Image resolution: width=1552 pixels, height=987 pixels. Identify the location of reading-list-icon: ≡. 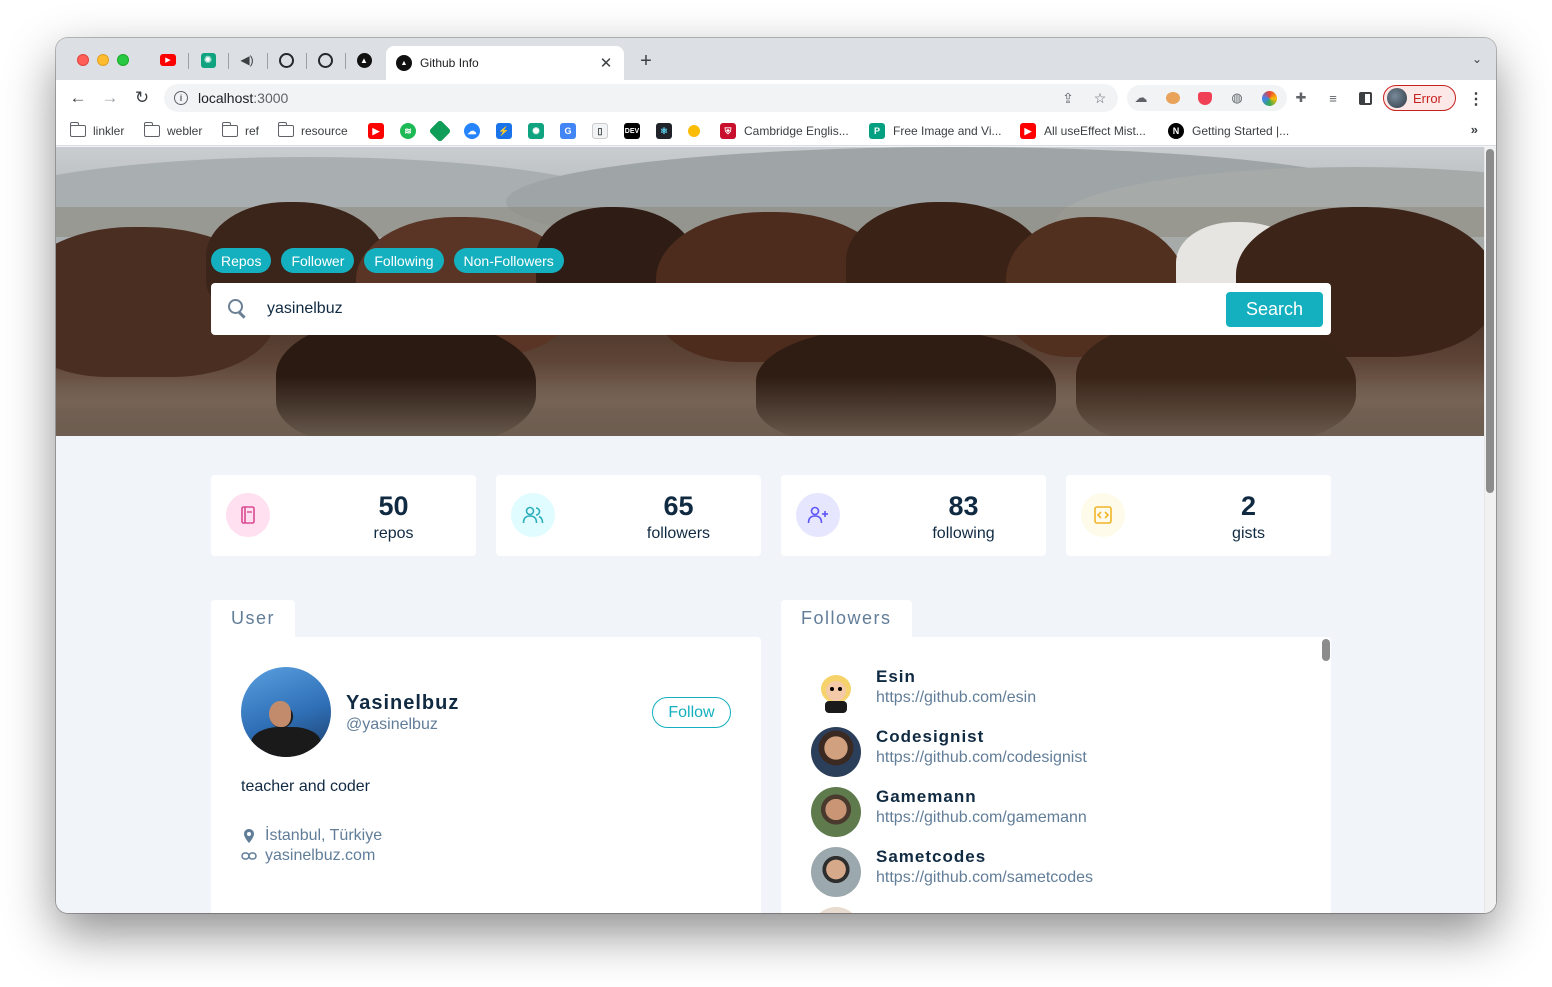
(1333, 98).